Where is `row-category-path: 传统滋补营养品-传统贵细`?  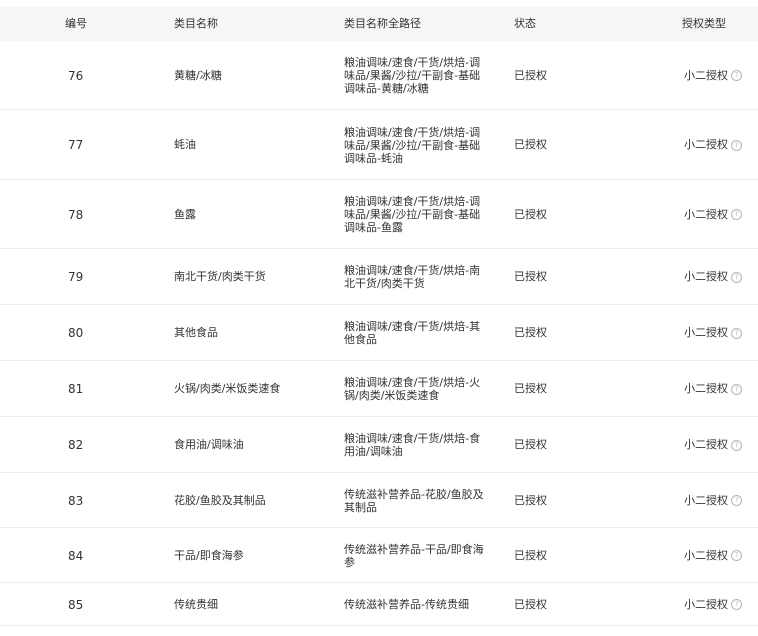
row-category-path: 传统滋补营养品-传统贵细 is located at coordinates (406, 604).